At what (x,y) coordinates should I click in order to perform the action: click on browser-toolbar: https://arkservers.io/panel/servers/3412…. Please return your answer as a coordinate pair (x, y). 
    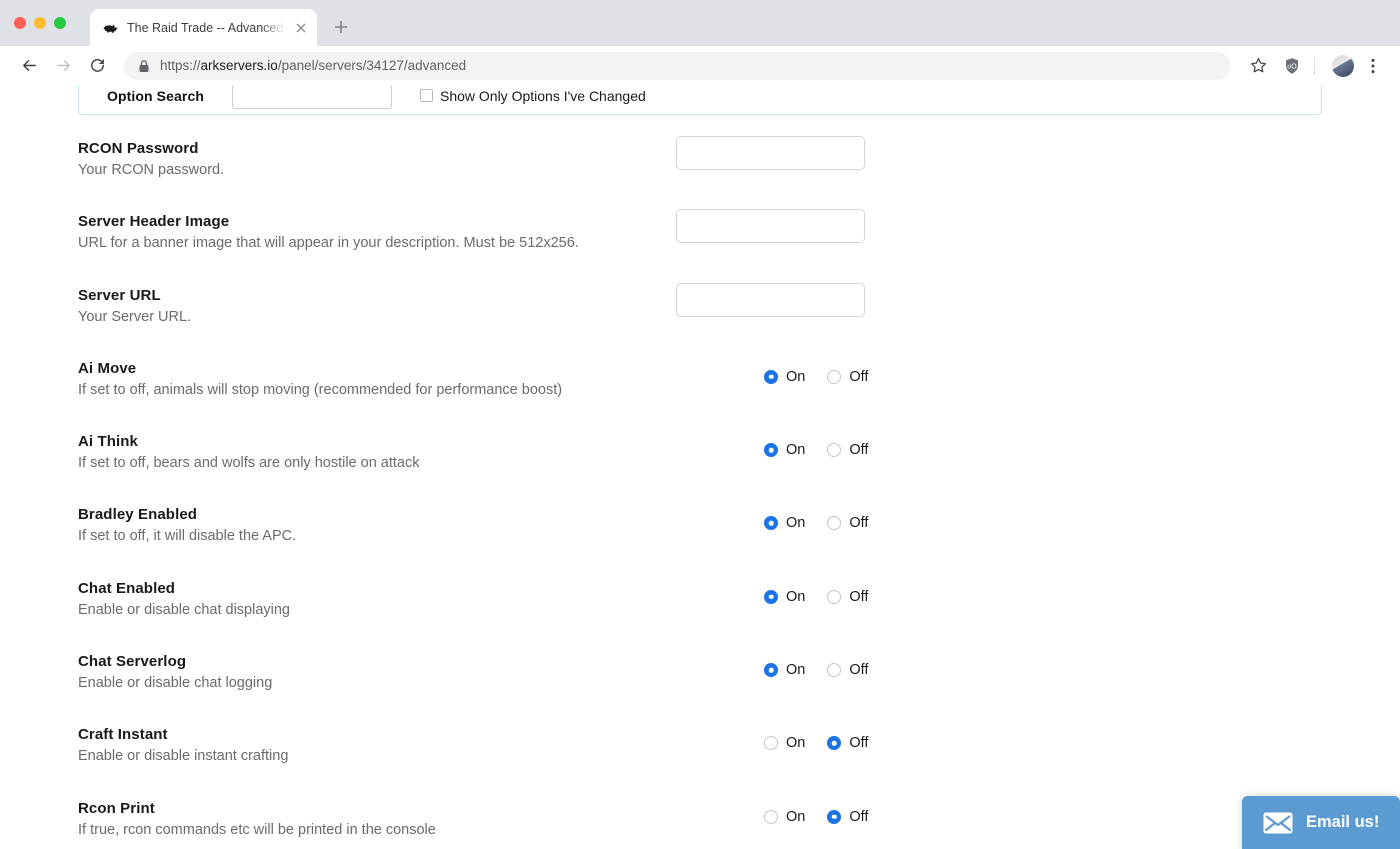
    Looking at the image, I should click on (700, 66).